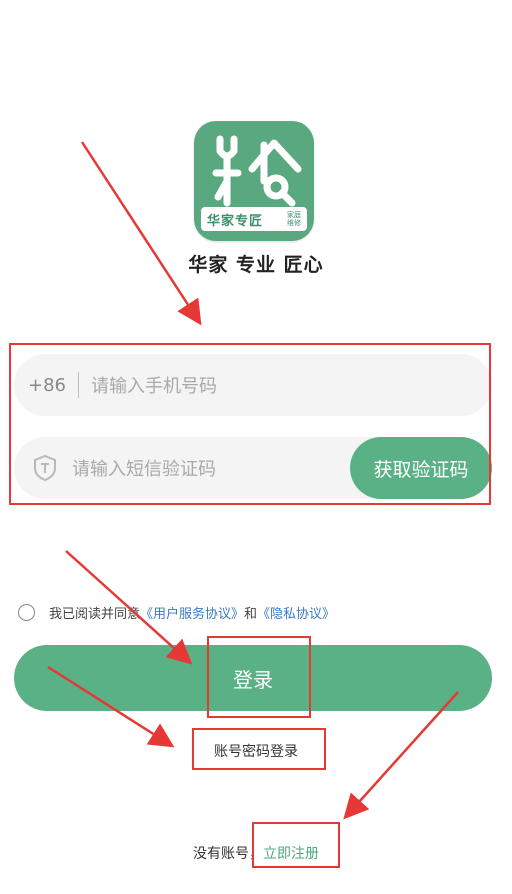 Image resolution: width=512 pixels, height=894 pixels. I want to click on agreement-radio, so click(26, 612).